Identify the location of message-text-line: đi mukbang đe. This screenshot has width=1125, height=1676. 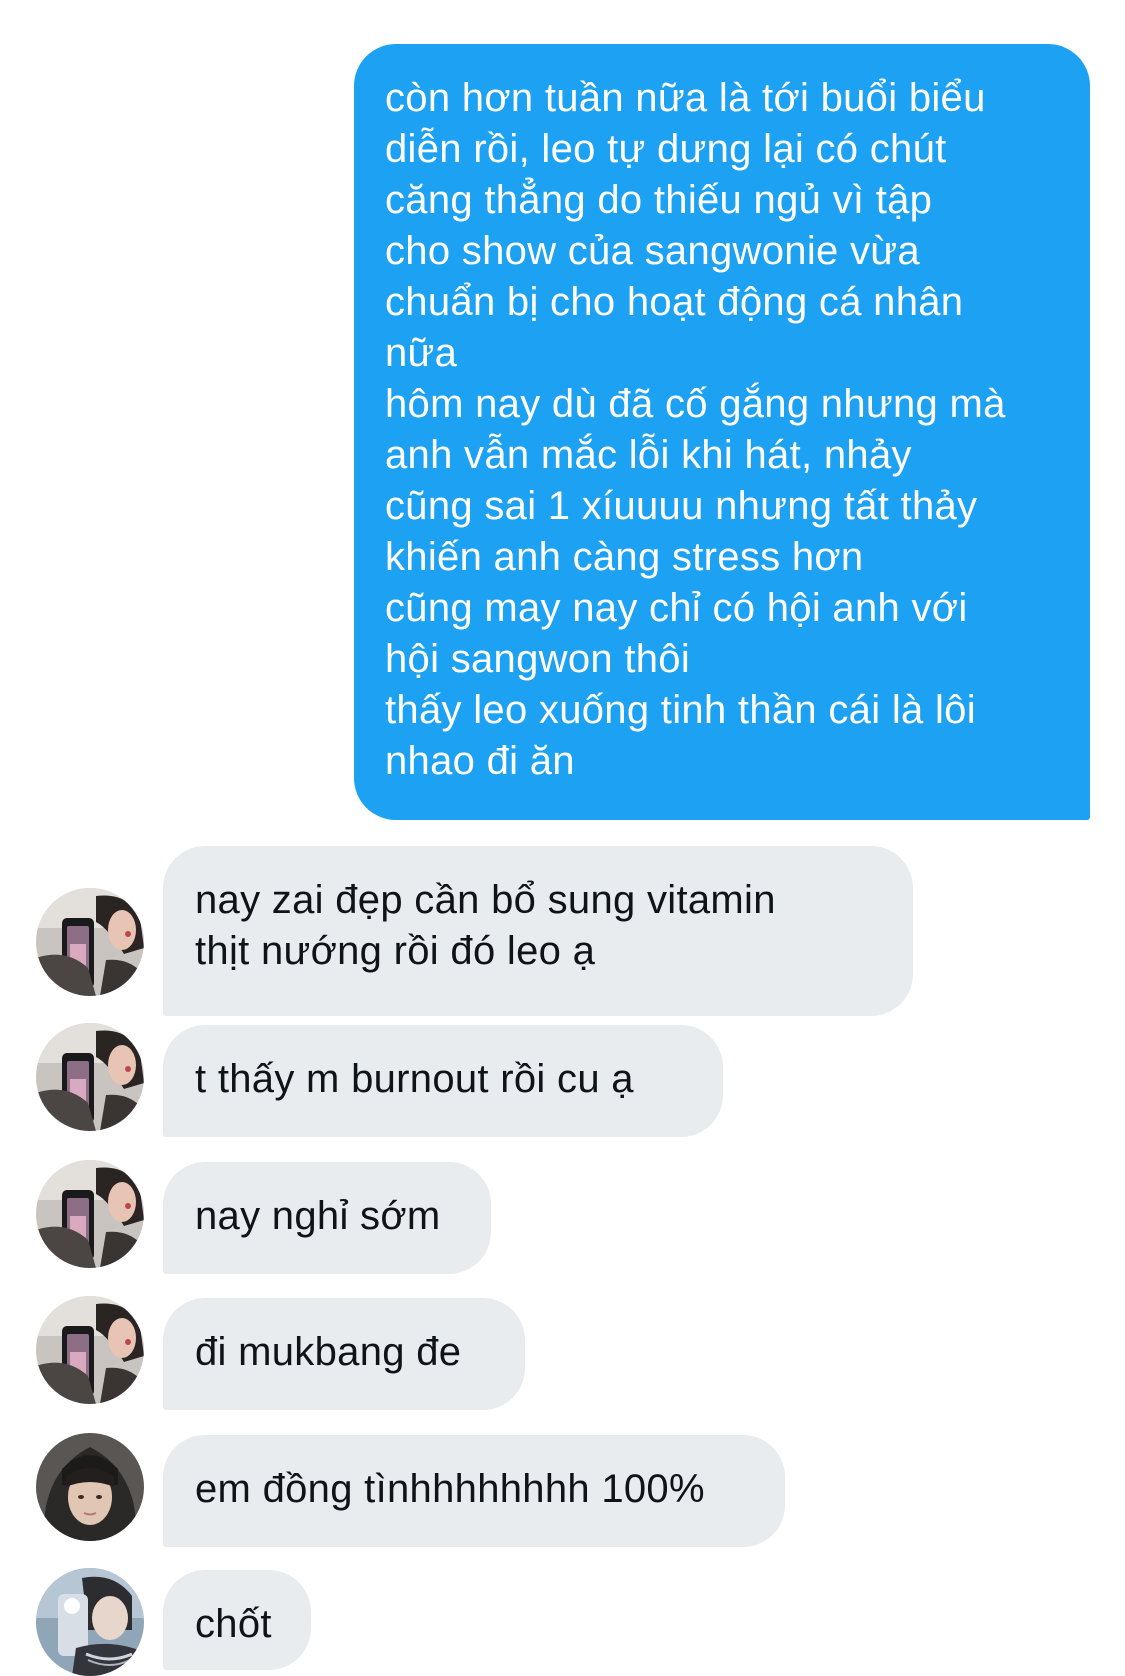
(328, 1352).